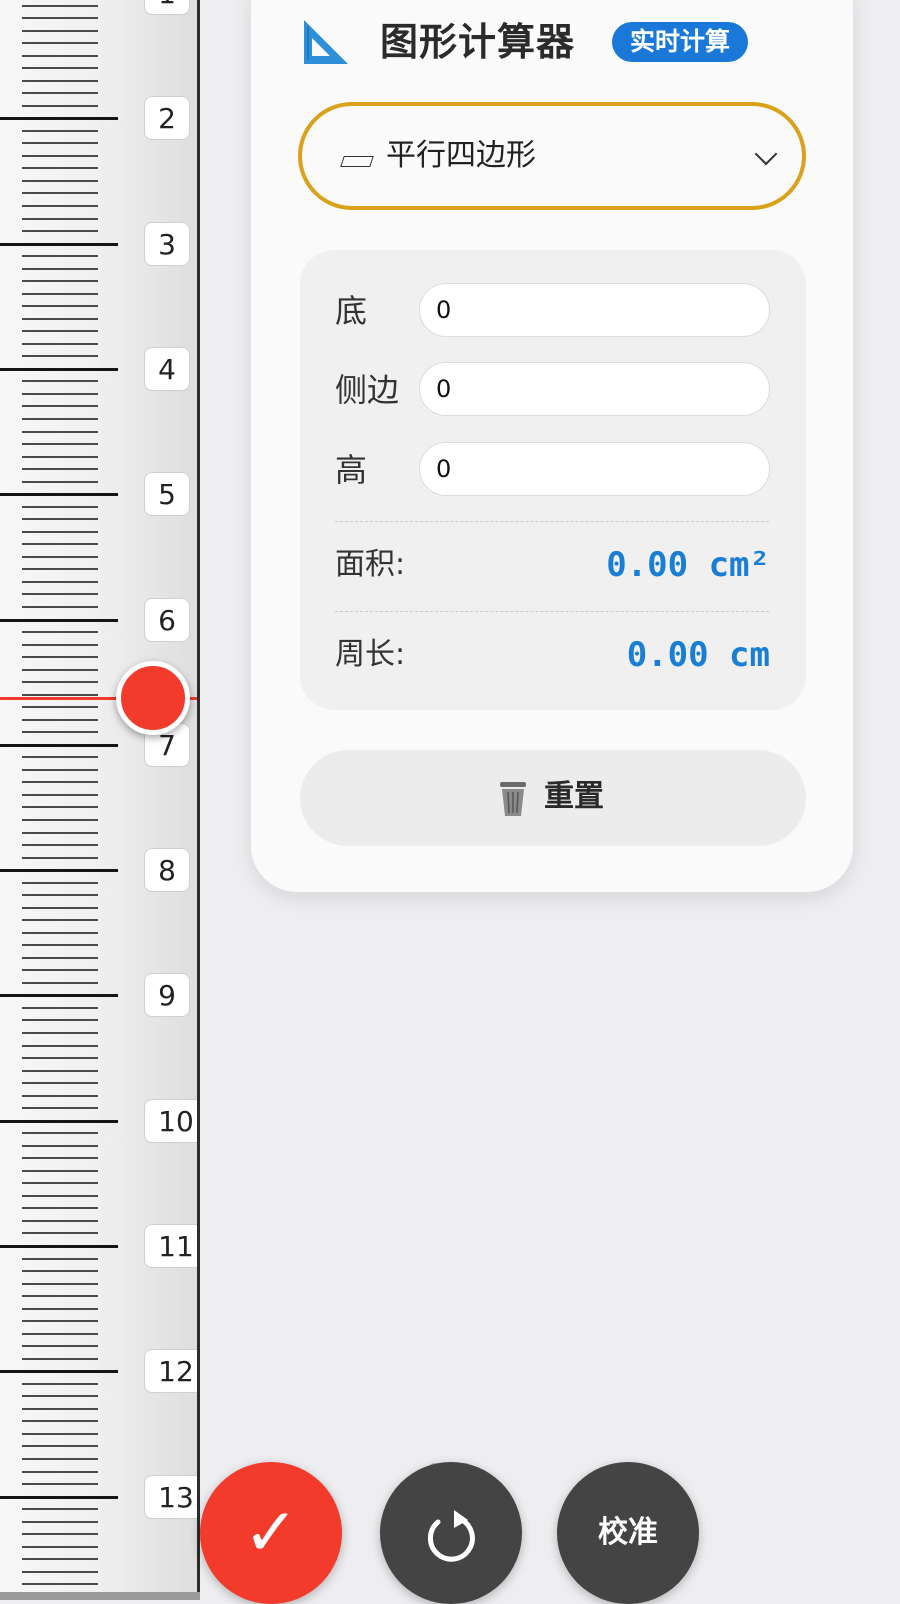  Describe the element at coordinates (594, 469) in the screenshot. I see `height-input` at that location.